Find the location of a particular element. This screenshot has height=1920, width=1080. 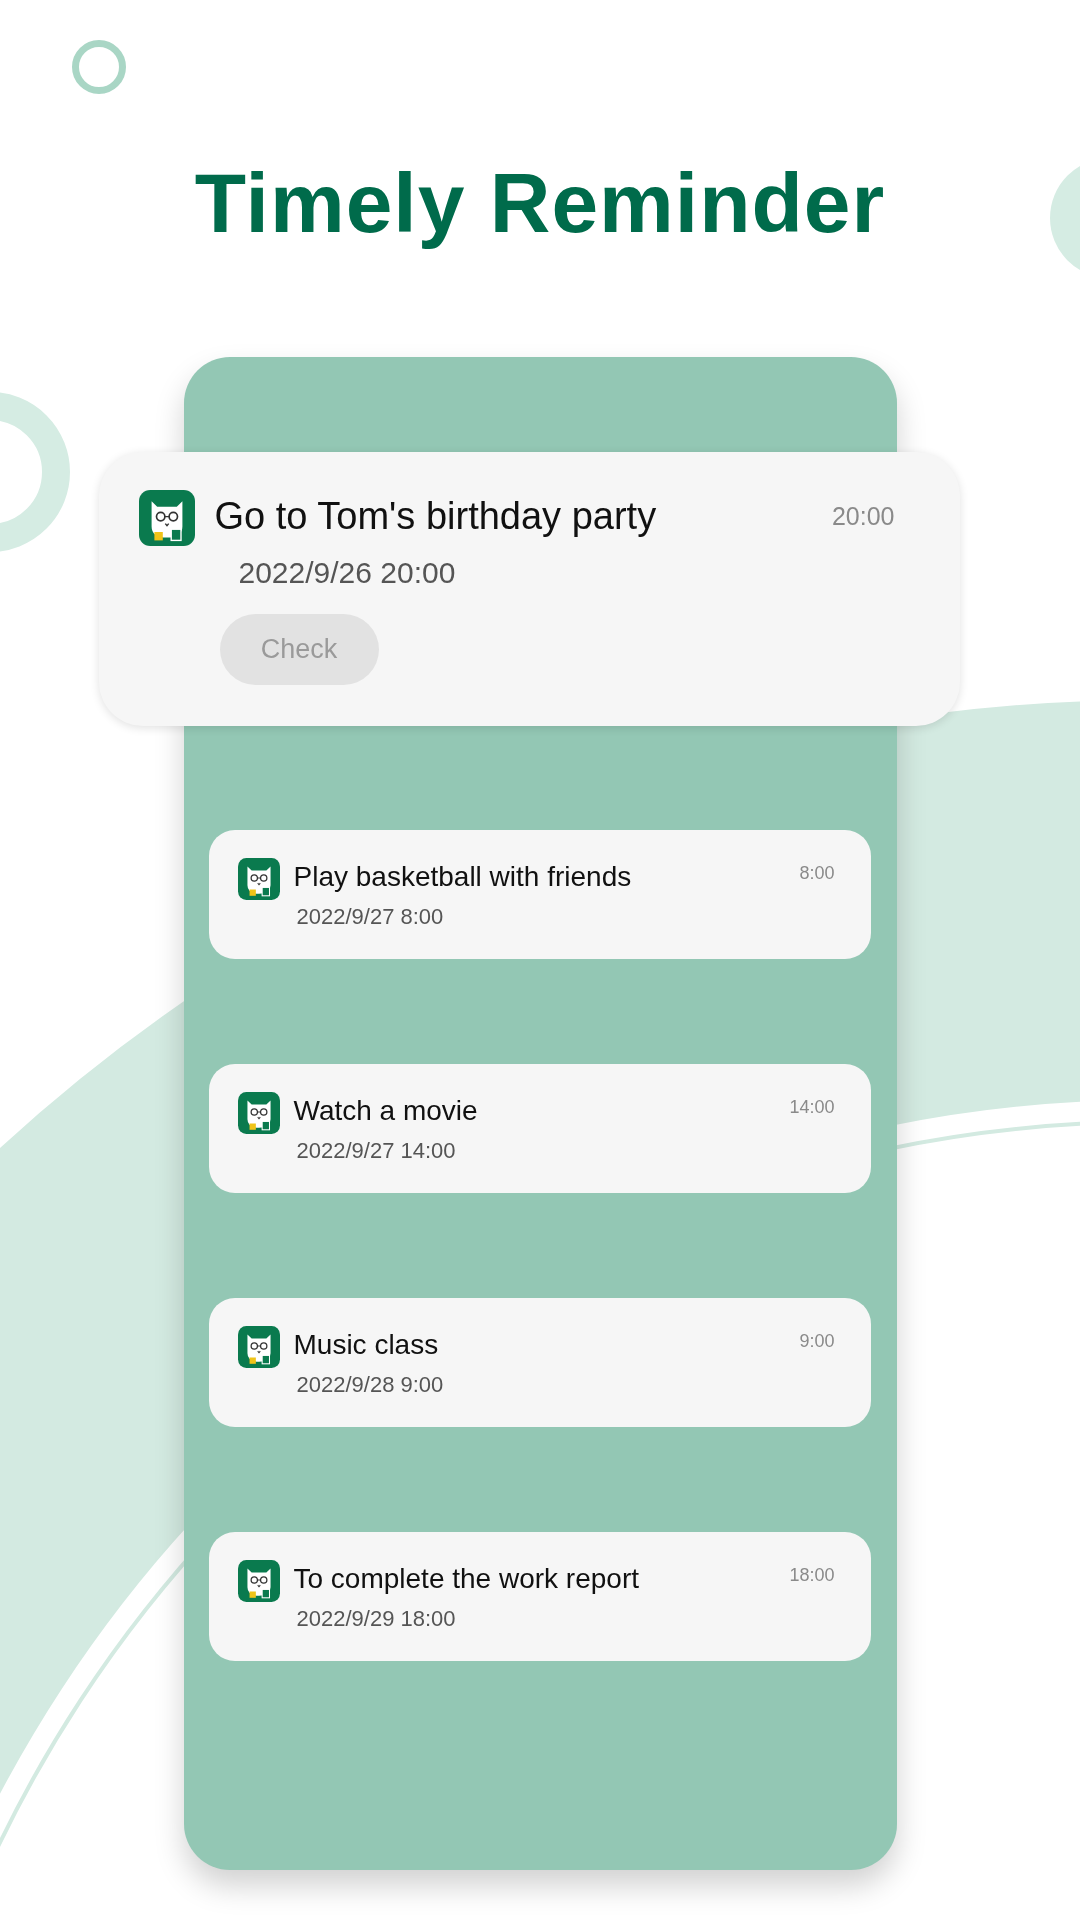

notification-date: 2022/9/27 8:00 is located at coordinates (370, 917).